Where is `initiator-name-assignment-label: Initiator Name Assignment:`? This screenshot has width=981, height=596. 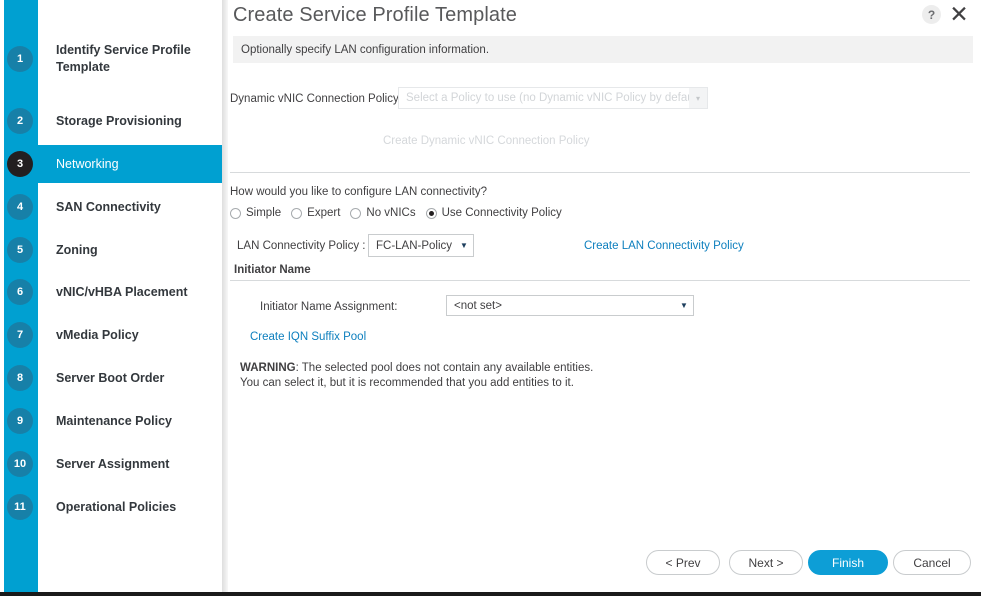
initiator-name-assignment-label: Initiator Name Assignment: is located at coordinates (329, 307).